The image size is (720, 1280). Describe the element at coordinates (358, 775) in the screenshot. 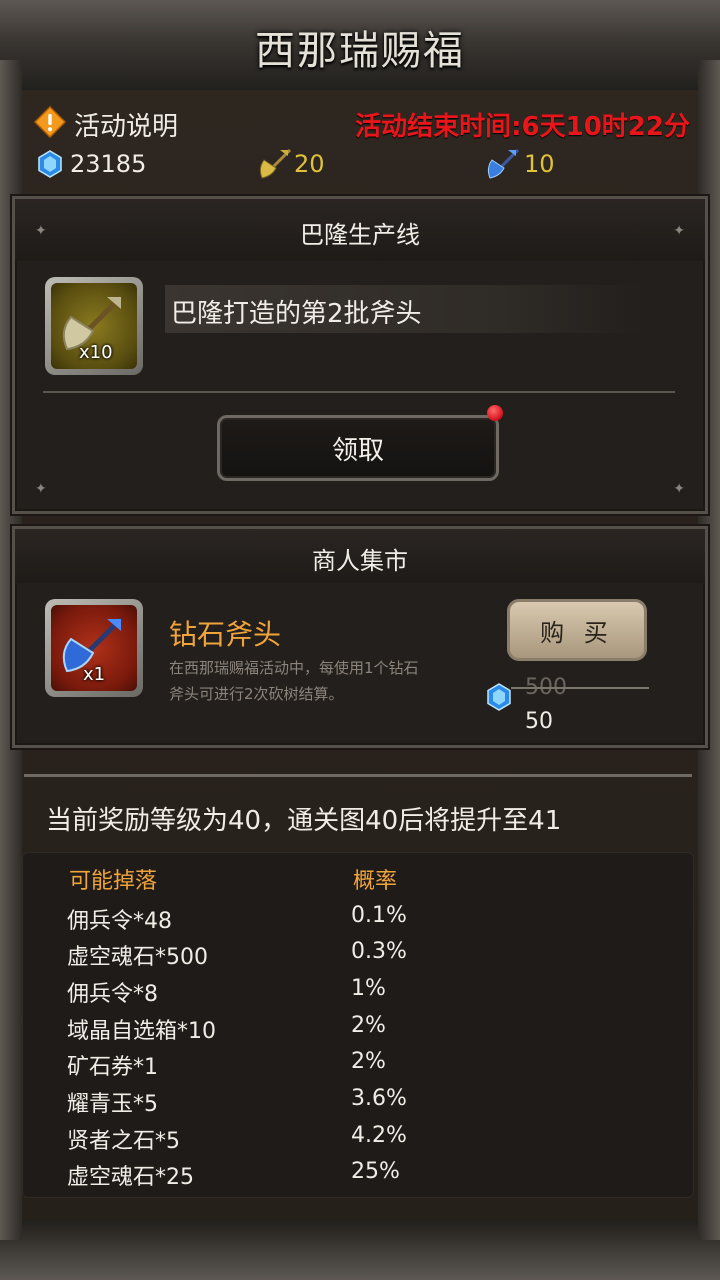

I see `section-separator` at that location.